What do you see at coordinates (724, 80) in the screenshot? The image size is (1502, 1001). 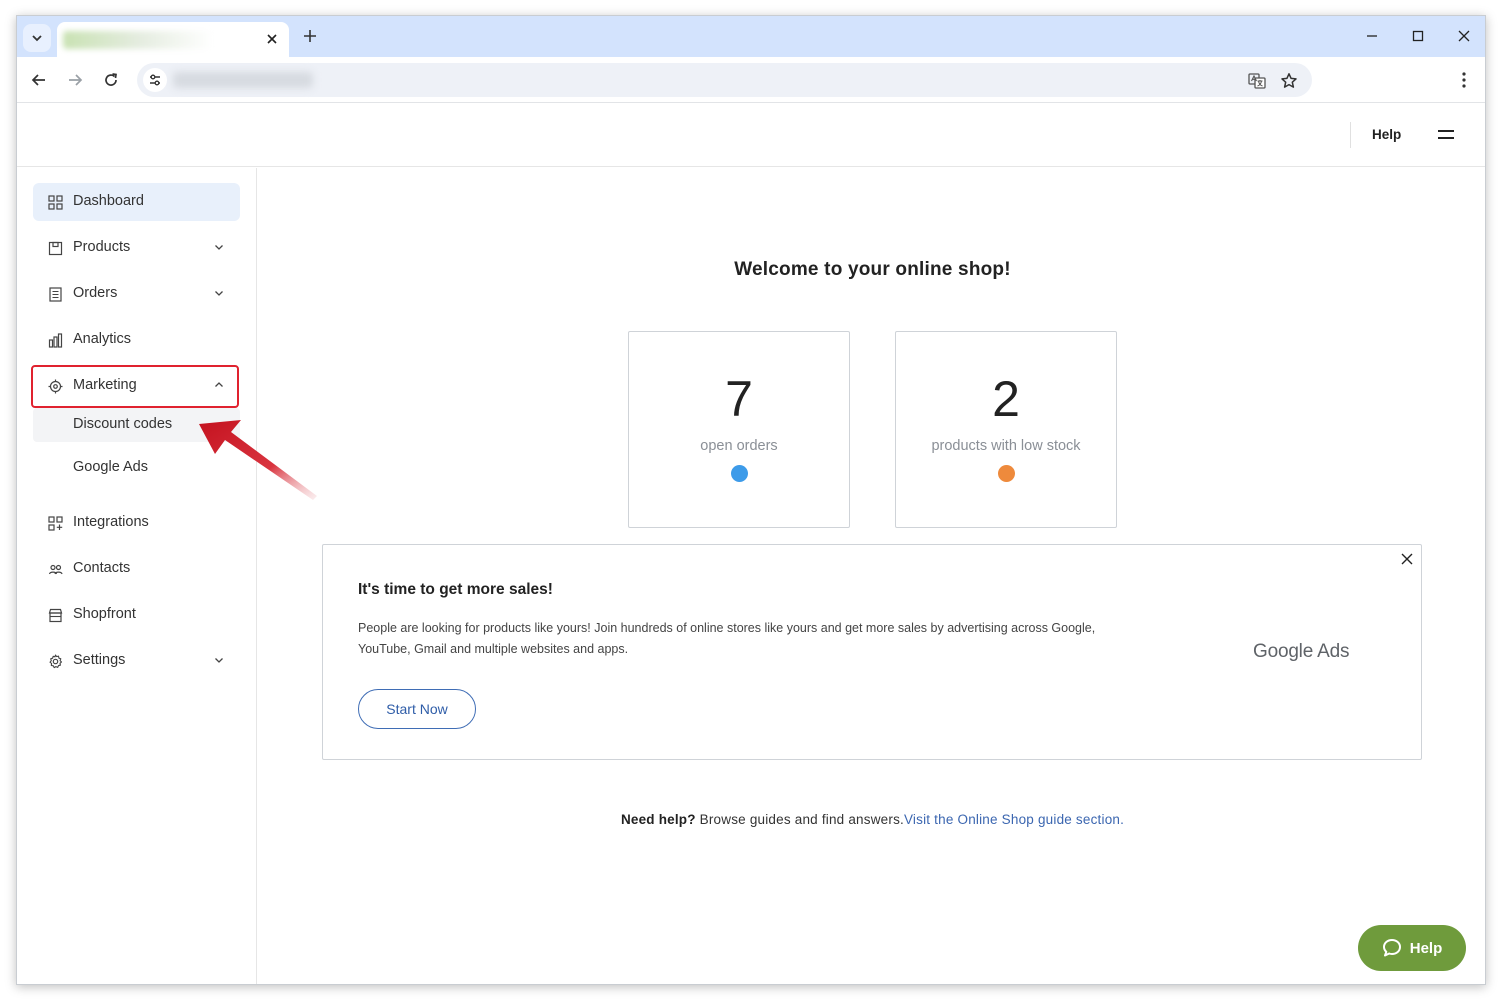 I see `address-bar` at bounding box center [724, 80].